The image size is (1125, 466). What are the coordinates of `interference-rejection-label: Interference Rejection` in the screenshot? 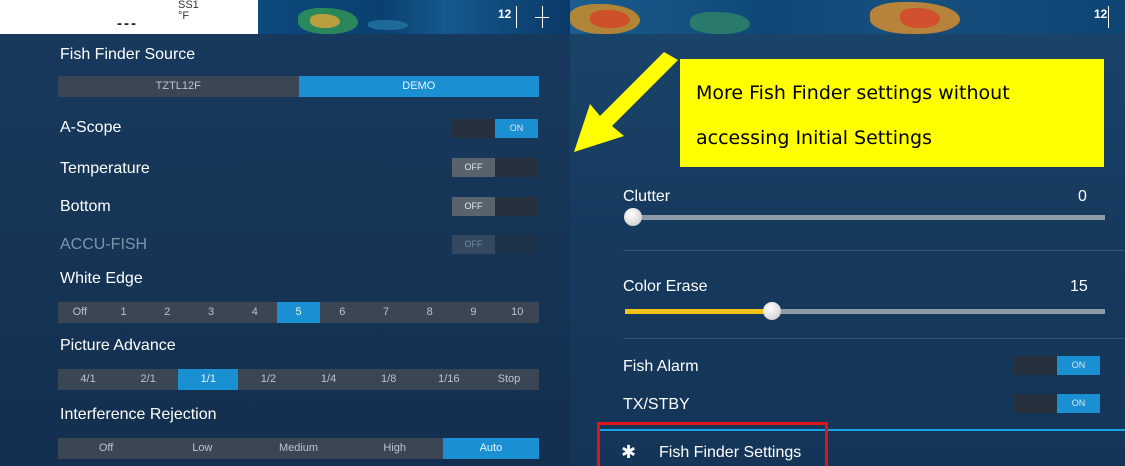 It's located at (138, 414).